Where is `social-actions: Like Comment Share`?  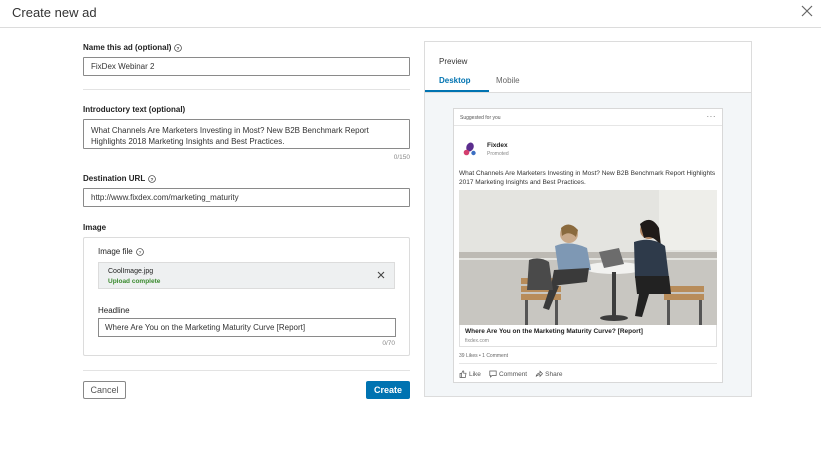
social-actions: Like Comment Share is located at coordinates (510, 374).